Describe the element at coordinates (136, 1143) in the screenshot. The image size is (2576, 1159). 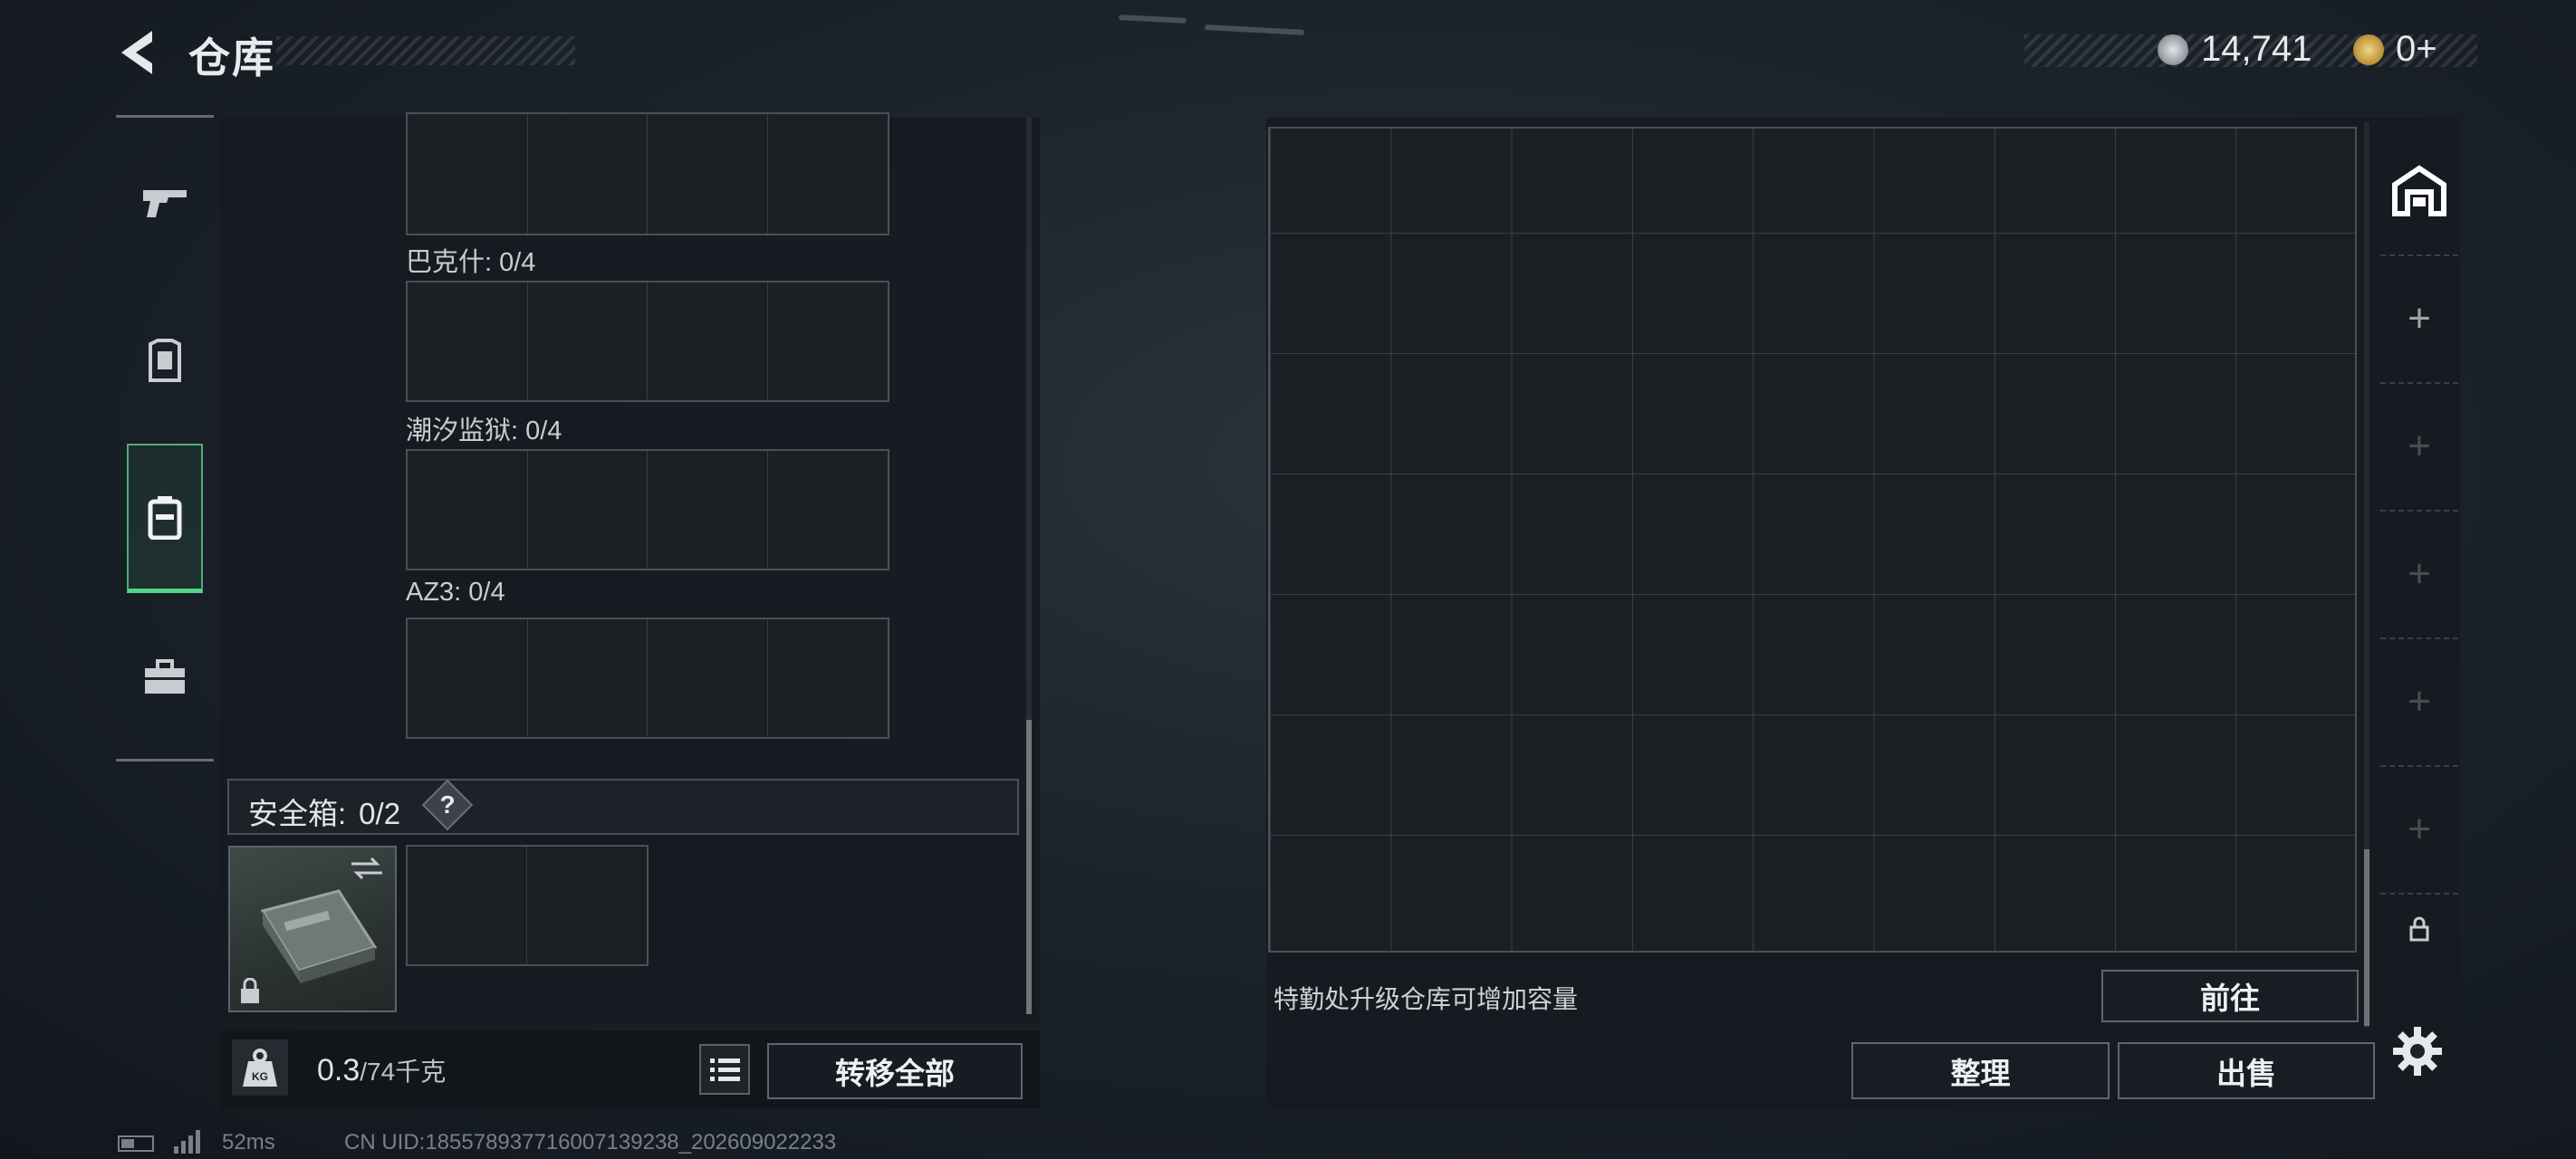
I see `battery-icon` at that location.